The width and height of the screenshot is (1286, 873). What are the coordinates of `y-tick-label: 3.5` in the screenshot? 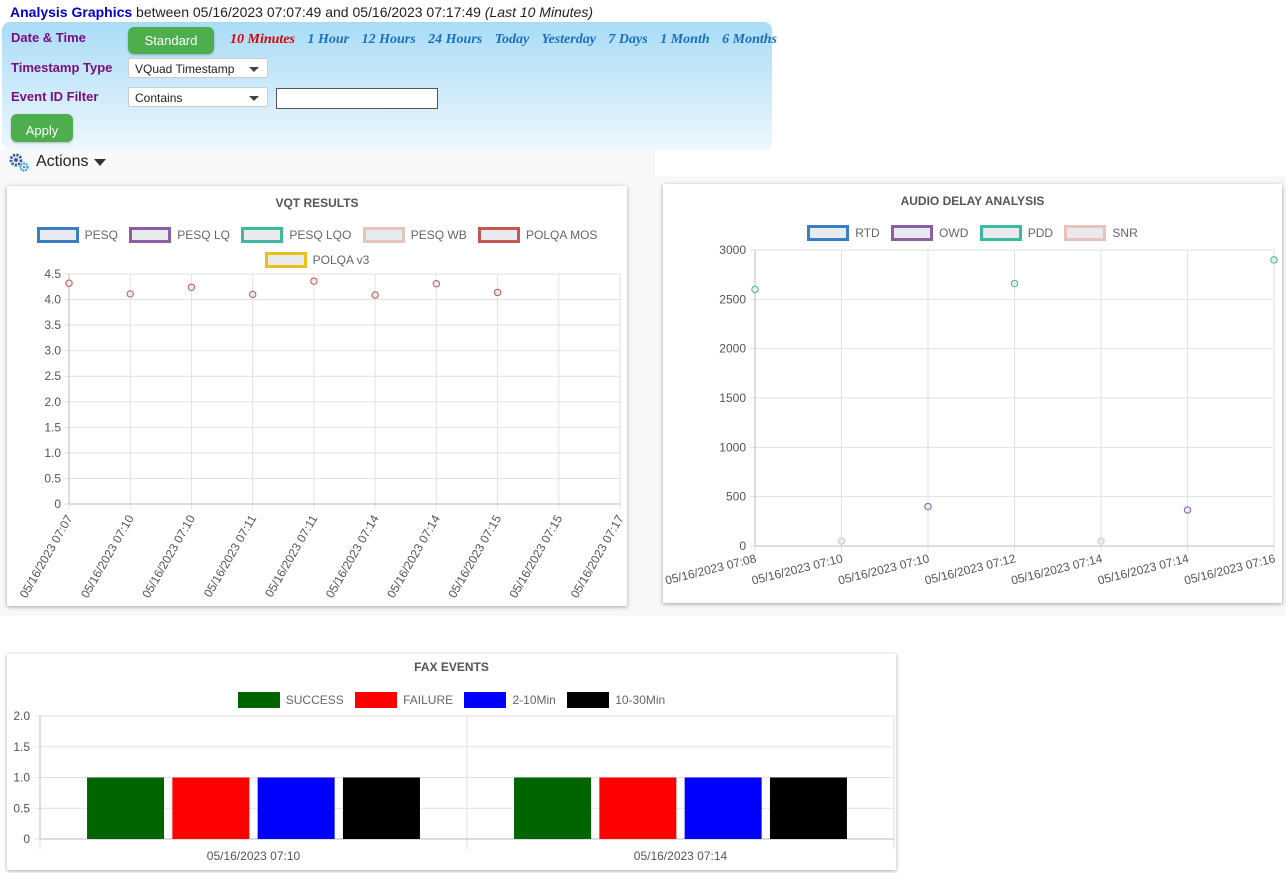 It's located at (52, 325).